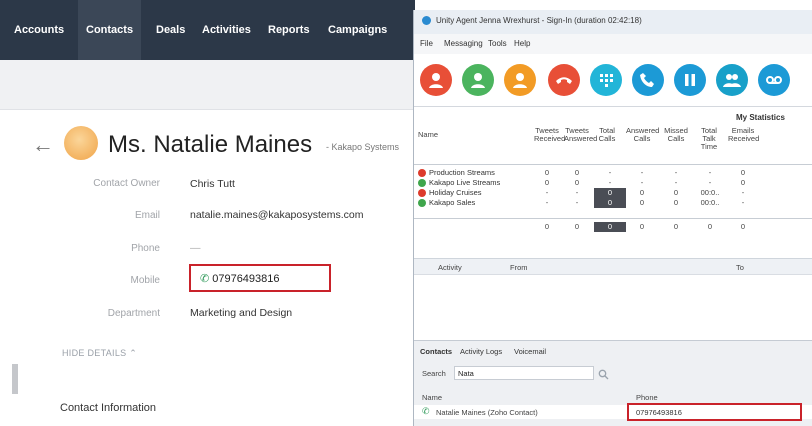  I want to click on stats-row: Production Streams 0 0 - - - - 0, so click(615, 173).